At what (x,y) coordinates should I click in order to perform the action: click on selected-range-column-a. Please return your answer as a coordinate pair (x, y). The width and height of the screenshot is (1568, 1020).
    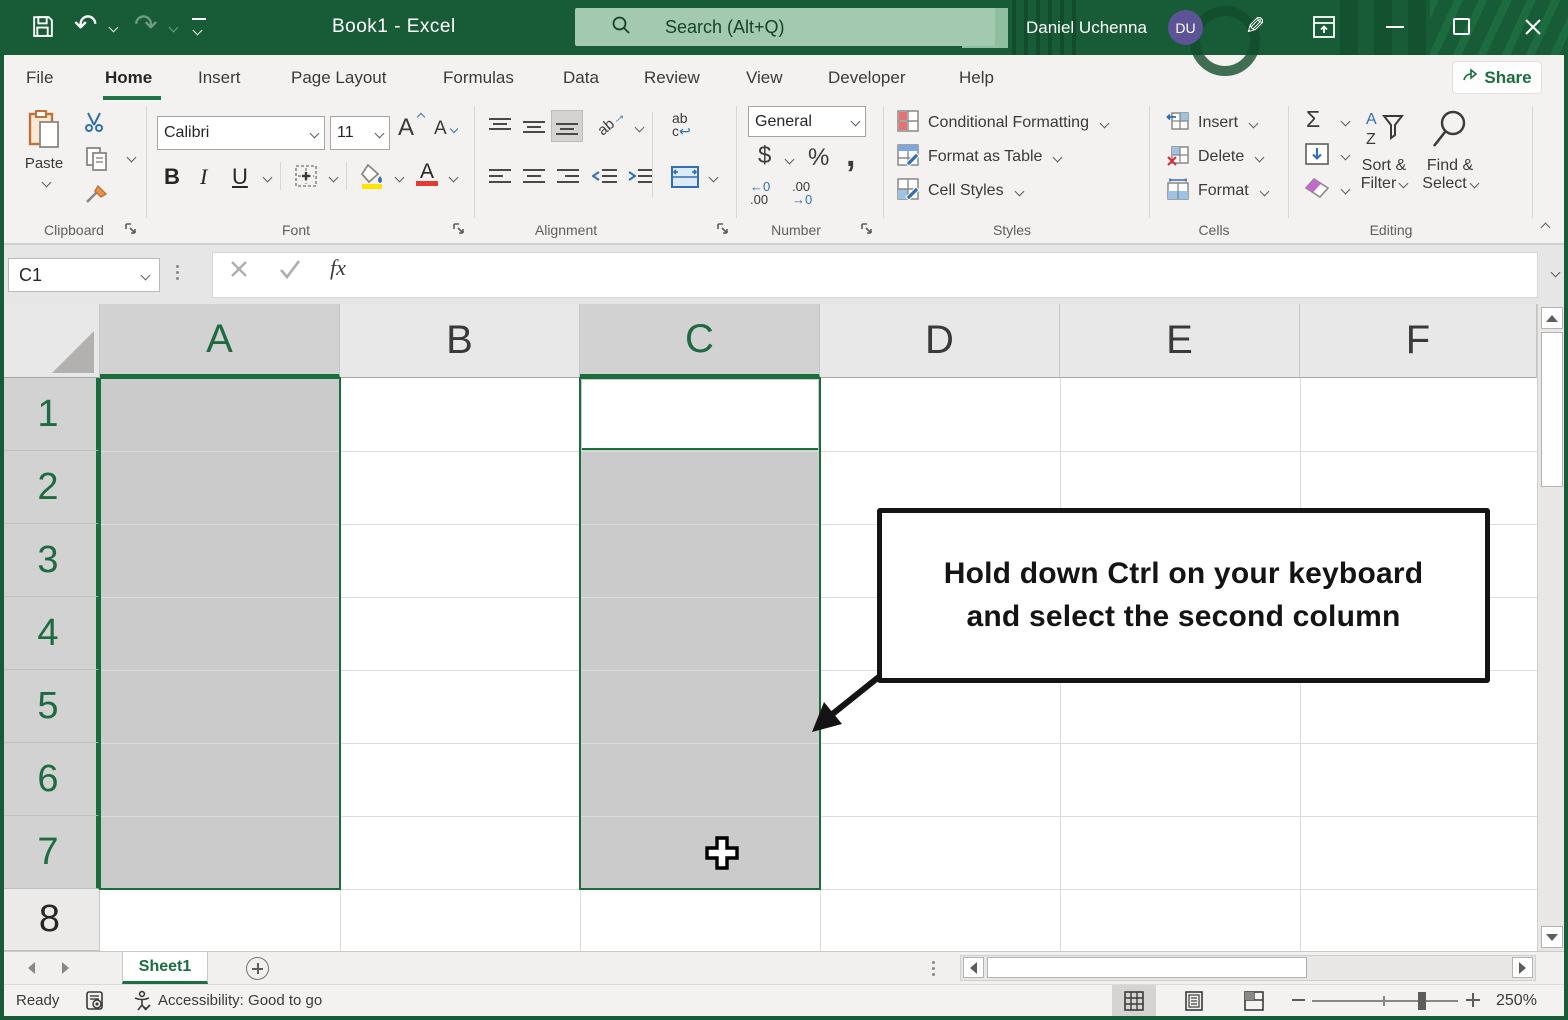
    Looking at the image, I should click on (220, 633).